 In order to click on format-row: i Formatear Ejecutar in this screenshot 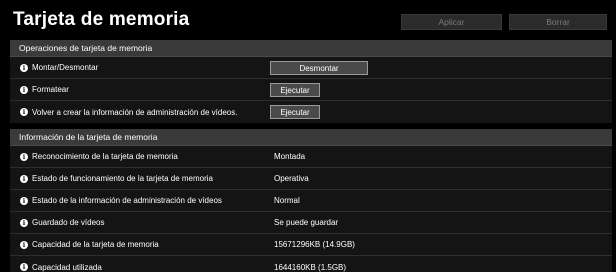, I will do `click(311, 90)`.